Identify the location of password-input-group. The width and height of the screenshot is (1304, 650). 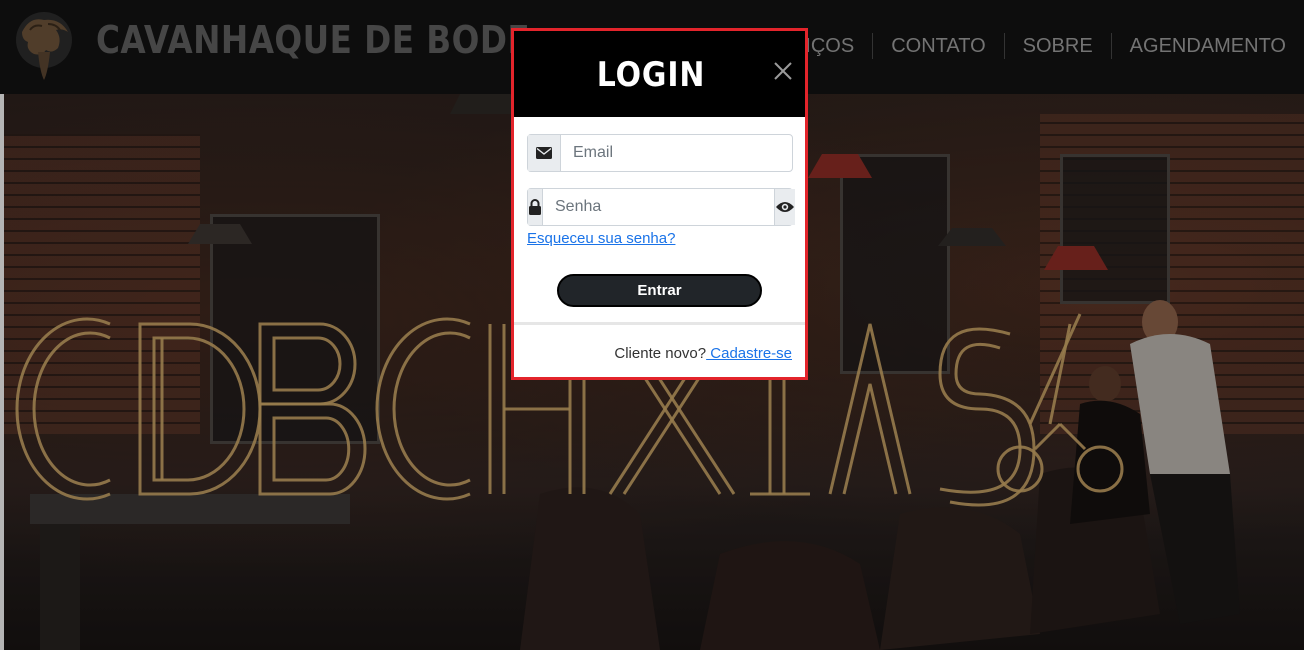
(661, 207).